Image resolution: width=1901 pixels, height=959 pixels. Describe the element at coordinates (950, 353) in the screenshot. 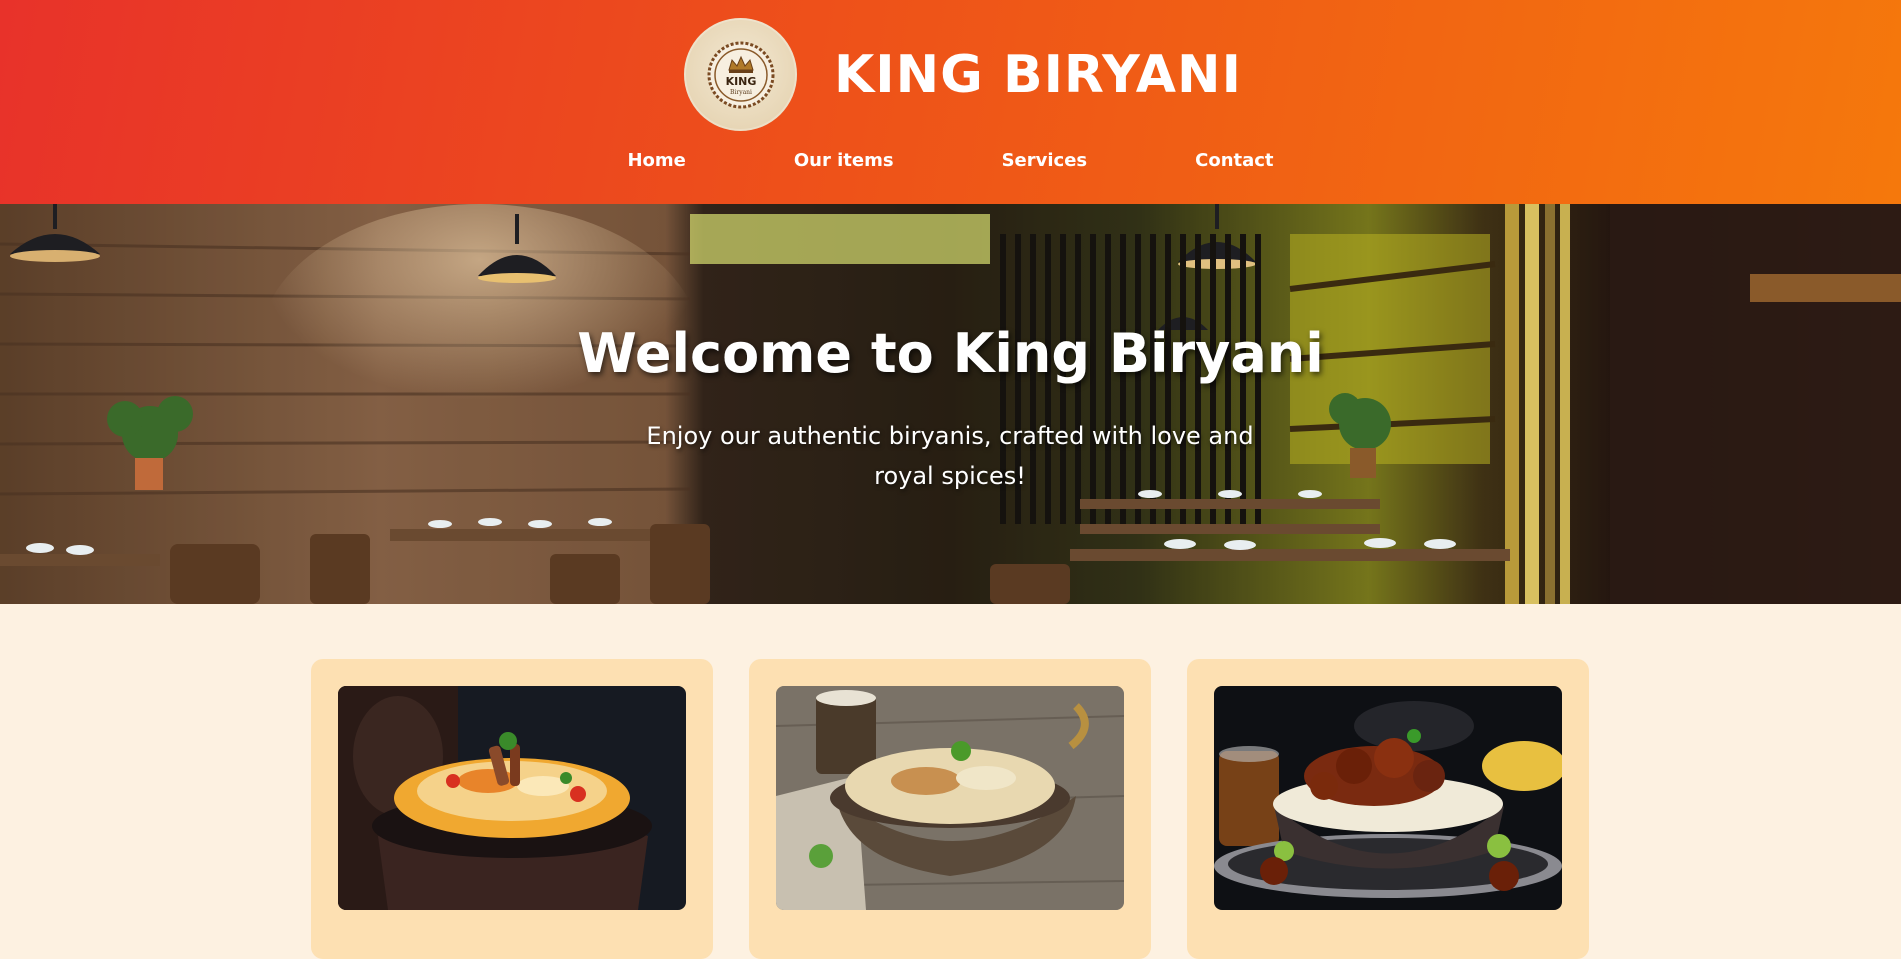

I see `hero-title: Welcome to King Biryani` at that location.